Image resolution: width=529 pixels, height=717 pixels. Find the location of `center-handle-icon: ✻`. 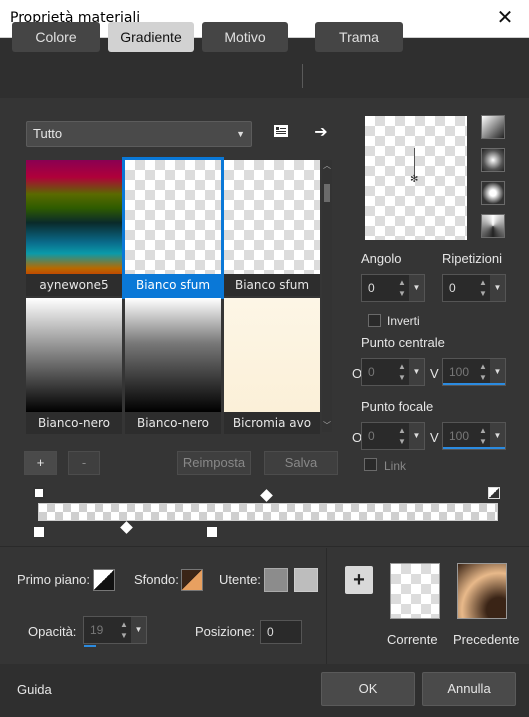

center-handle-icon: ✻ is located at coordinates (414, 179).